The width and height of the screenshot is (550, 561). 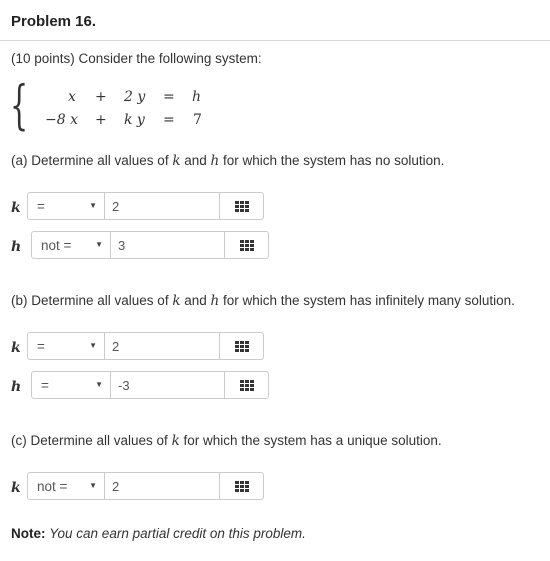 I want to click on part-b-k-value-input: 2, so click(x=162, y=346).